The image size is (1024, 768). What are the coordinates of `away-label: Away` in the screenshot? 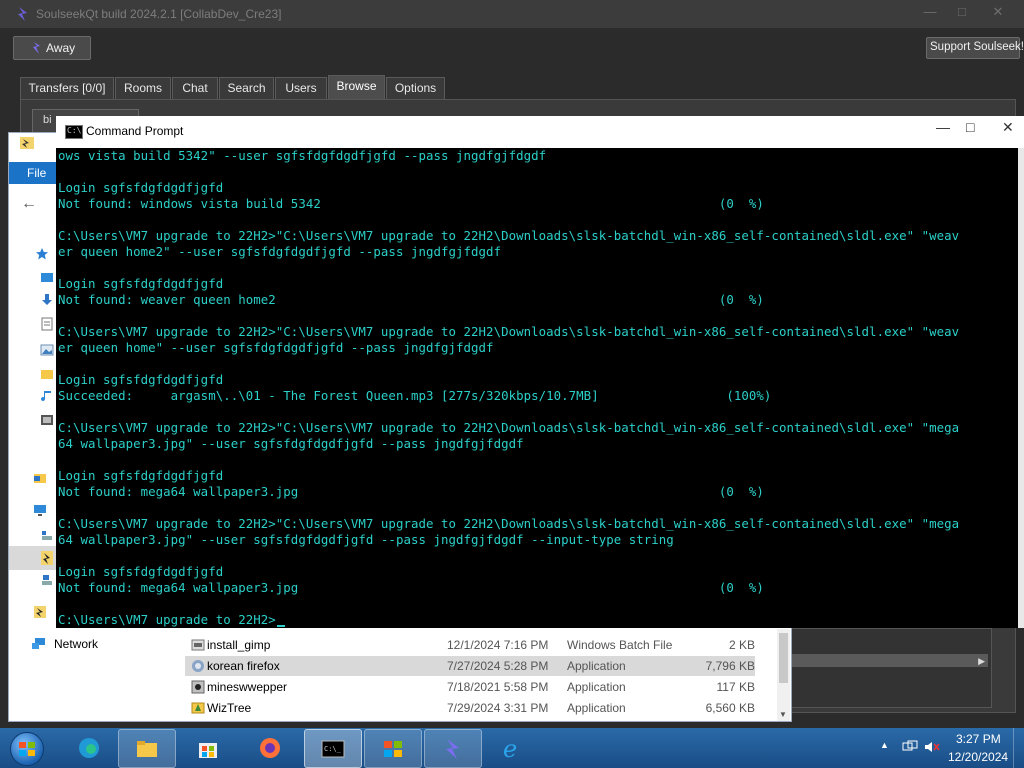 It's located at (61, 48).